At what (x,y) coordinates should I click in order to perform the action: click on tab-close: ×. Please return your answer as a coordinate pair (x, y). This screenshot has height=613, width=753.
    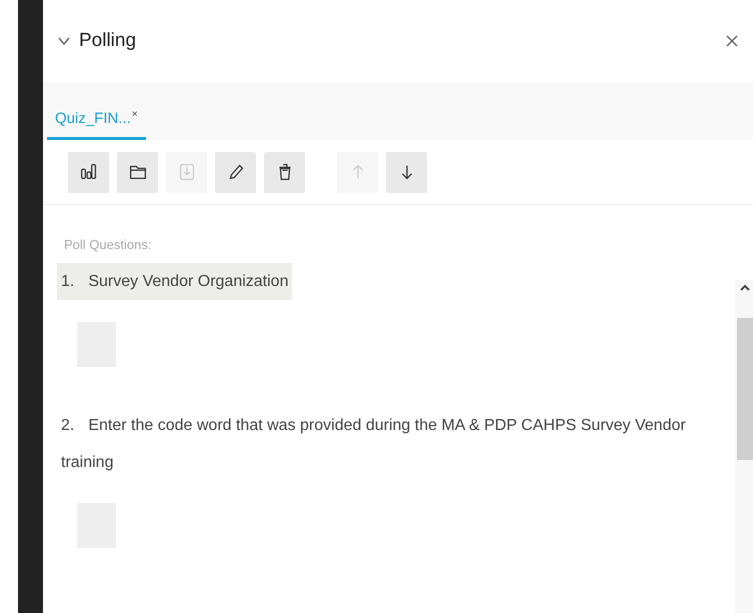
    Looking at the image, I should click on (135, 114).